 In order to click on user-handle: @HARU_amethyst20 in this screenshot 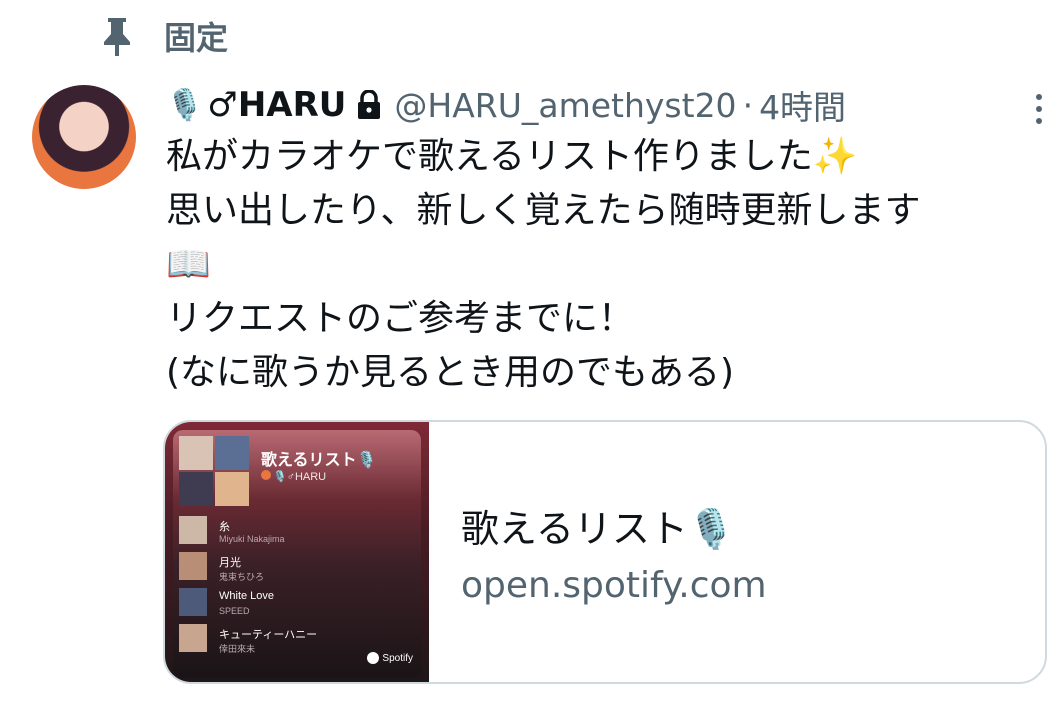, I will do `click(565, 105)`.